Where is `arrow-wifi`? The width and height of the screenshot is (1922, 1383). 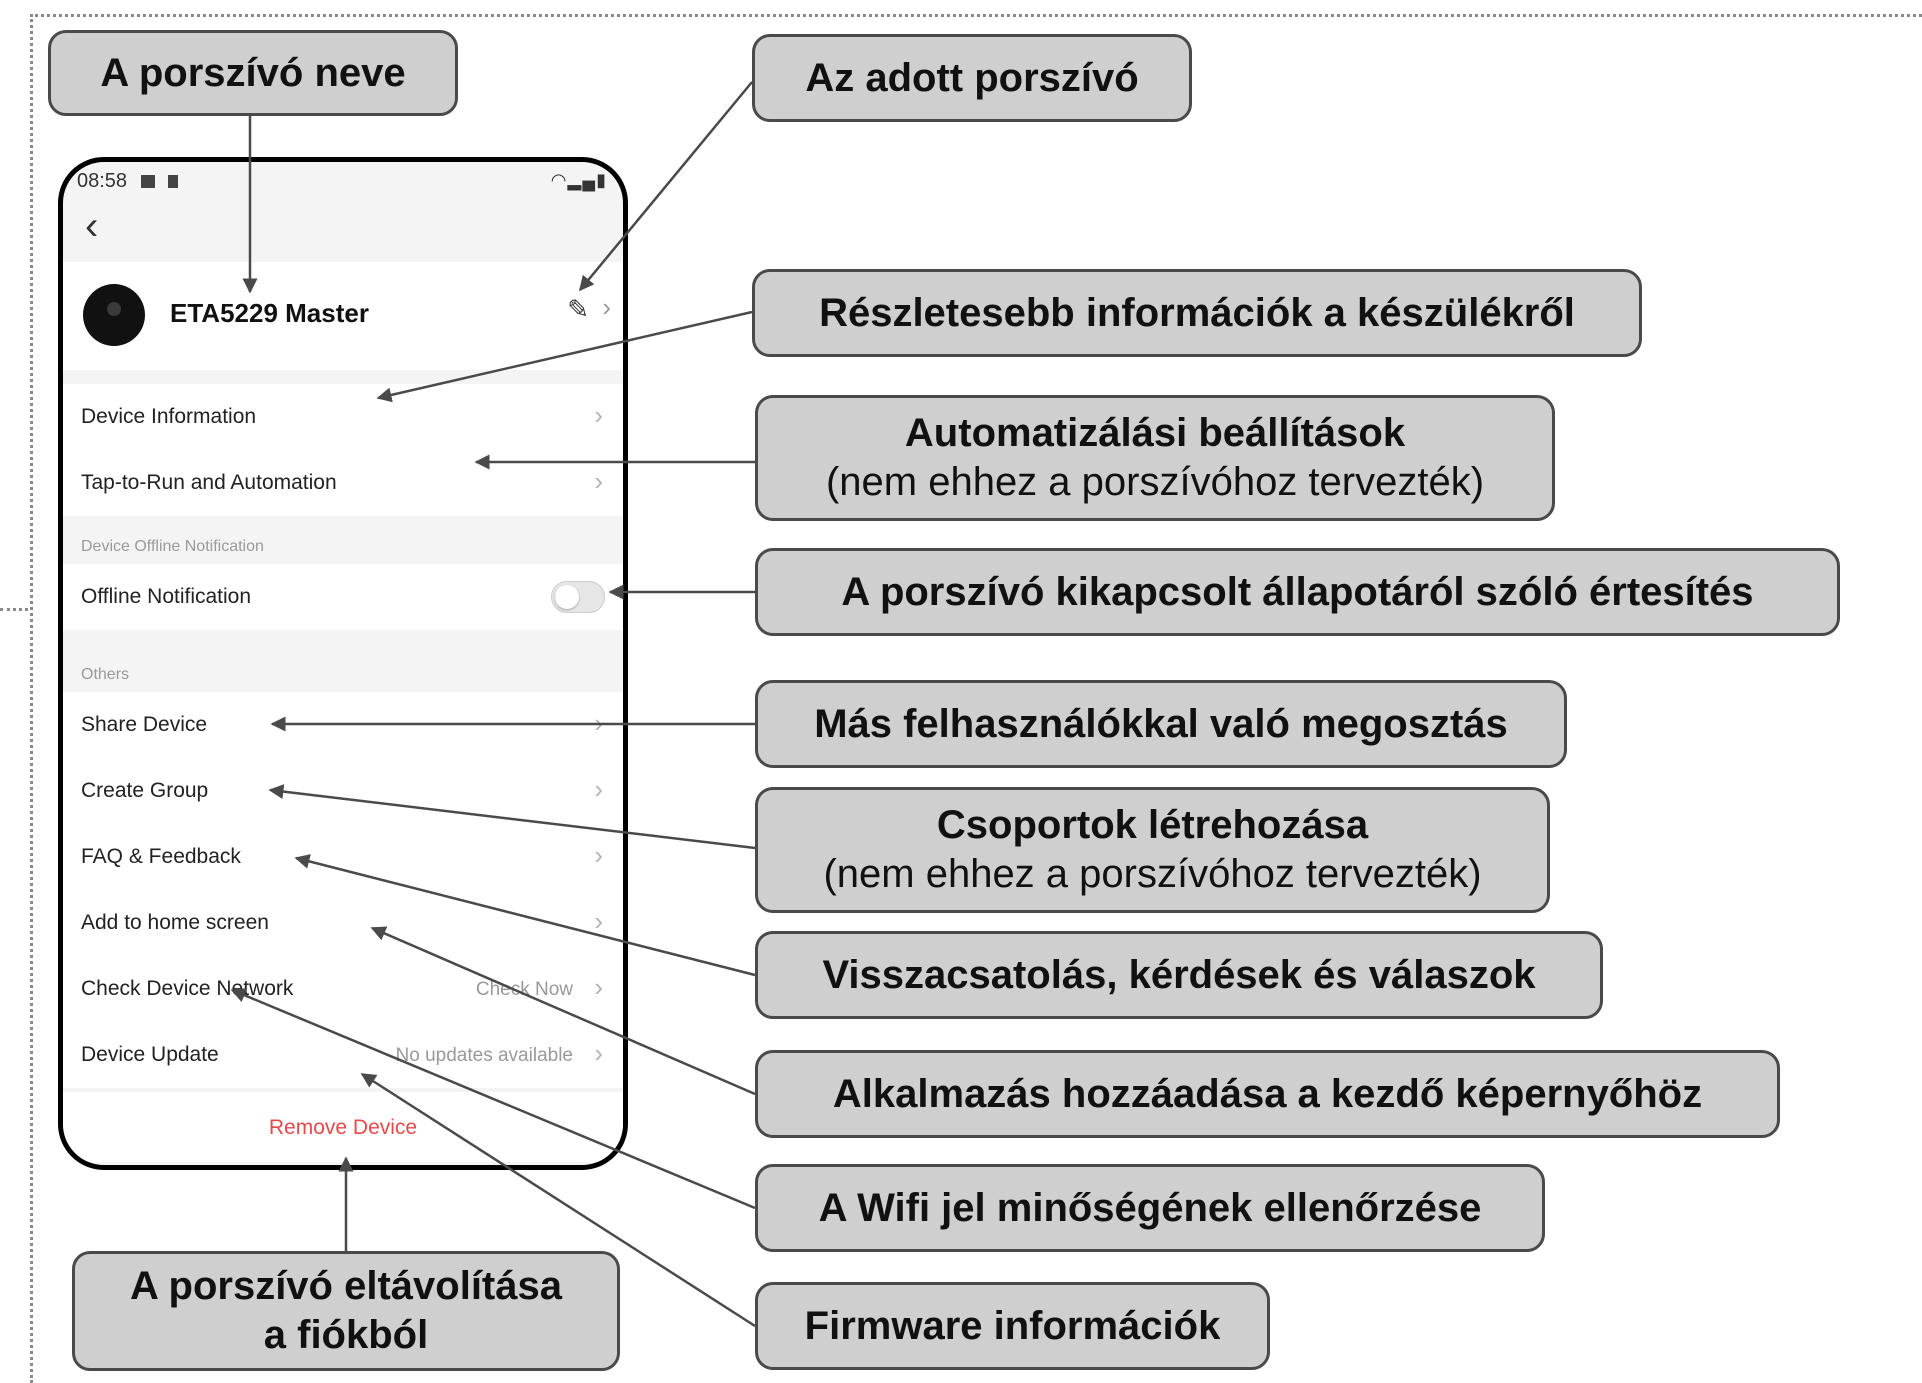
arrow-wifi is located at coordinates (493, 1099).